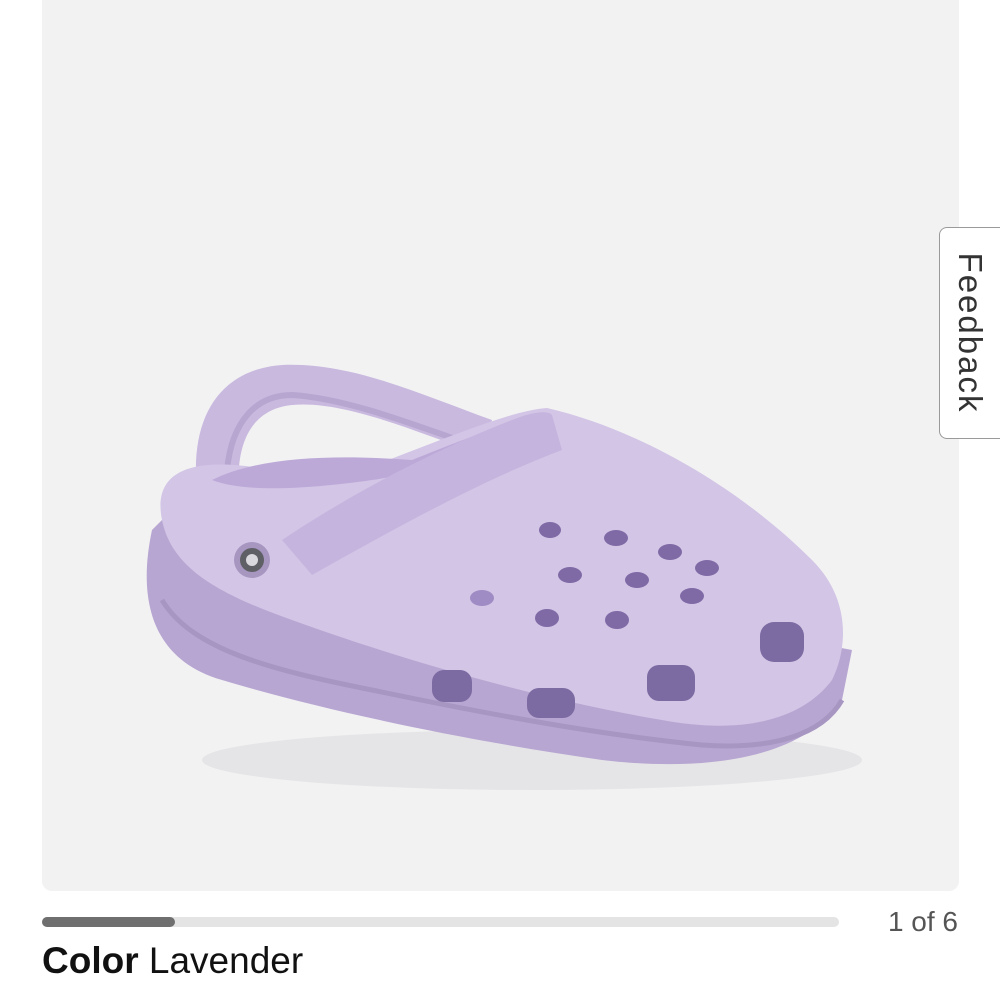 The height and width of the screenshot is (1000, 1000). I want to click on gallery-counter: 1 of 6, so click(922, 921).